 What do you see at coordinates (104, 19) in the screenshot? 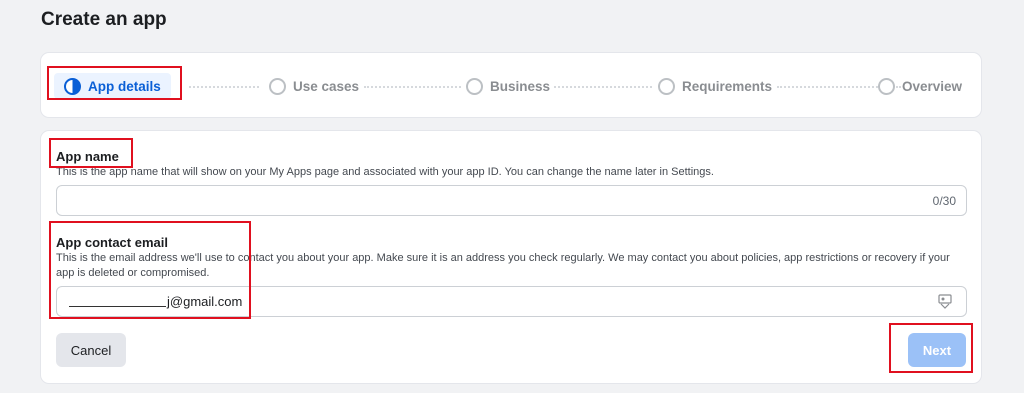
I see `page-title: Create an app` at bounding box center [104, 19].